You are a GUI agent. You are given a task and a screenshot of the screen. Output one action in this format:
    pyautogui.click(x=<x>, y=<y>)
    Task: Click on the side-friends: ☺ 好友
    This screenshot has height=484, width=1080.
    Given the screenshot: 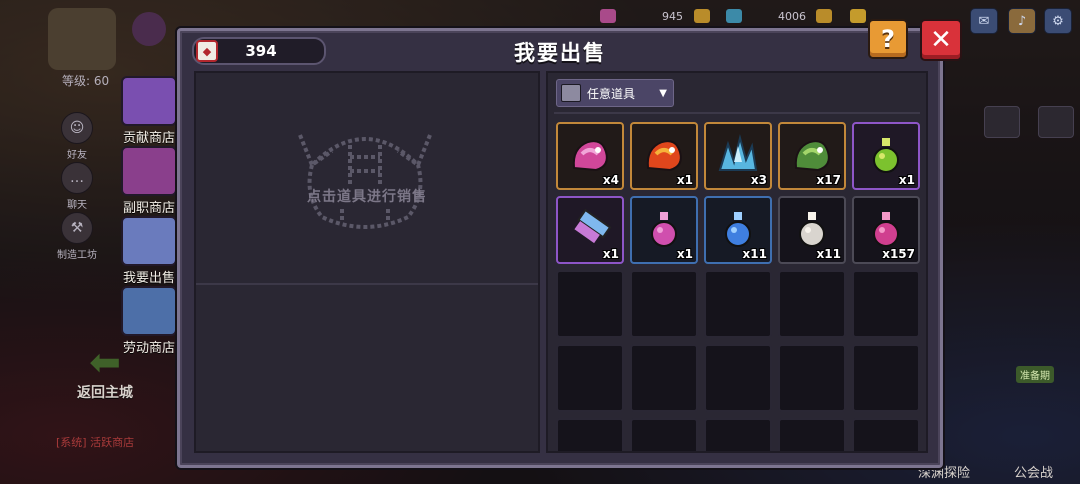 What is the action you would take?
    pyautogui.click(x=77, y=136)
    